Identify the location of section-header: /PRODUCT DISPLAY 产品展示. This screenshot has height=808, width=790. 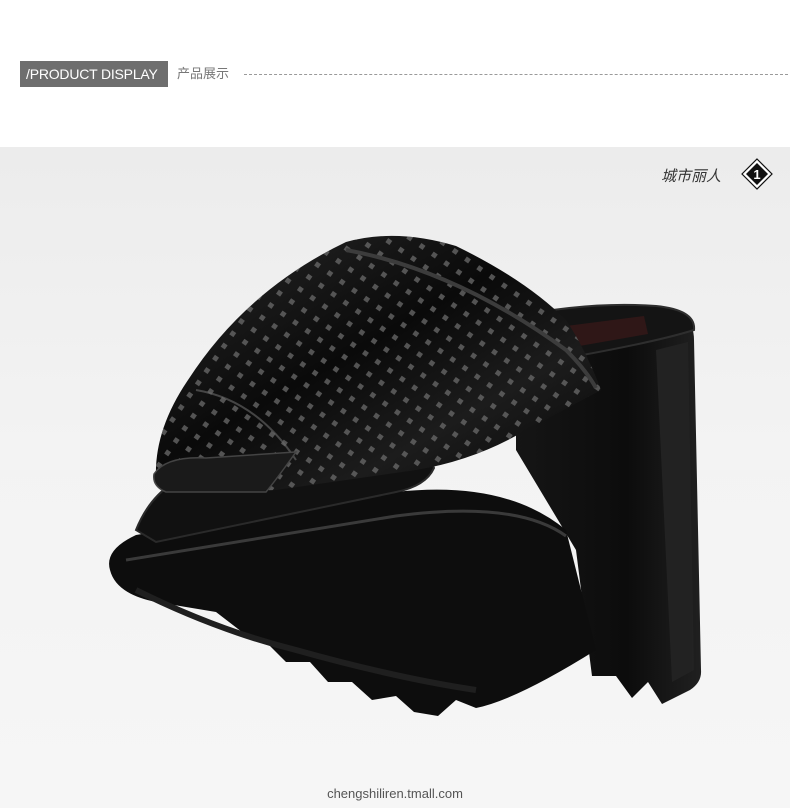
(395, 74).